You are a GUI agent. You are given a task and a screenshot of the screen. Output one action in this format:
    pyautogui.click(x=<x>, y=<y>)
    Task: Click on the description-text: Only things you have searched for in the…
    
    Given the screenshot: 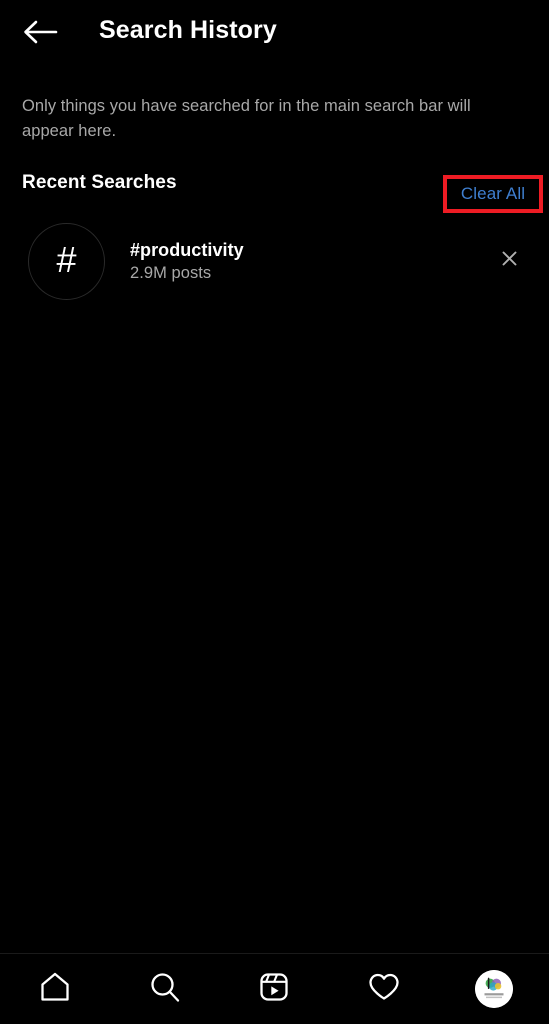 What is the action you would take?
    pyautogui.click(x=246, y=118)
    